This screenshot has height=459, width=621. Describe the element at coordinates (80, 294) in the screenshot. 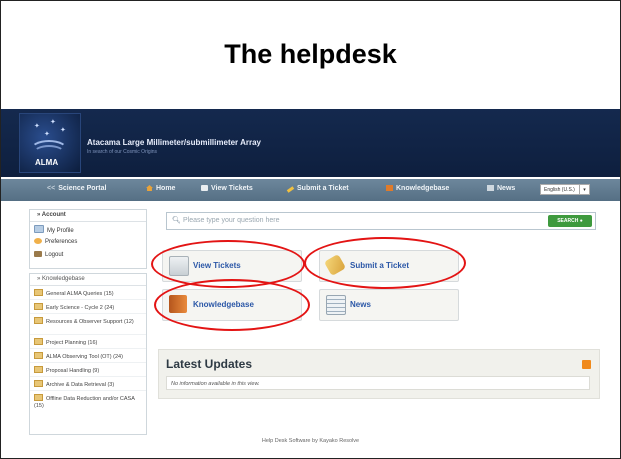

I see `kb-category-label: General ALMA Queries (15)` at that location.